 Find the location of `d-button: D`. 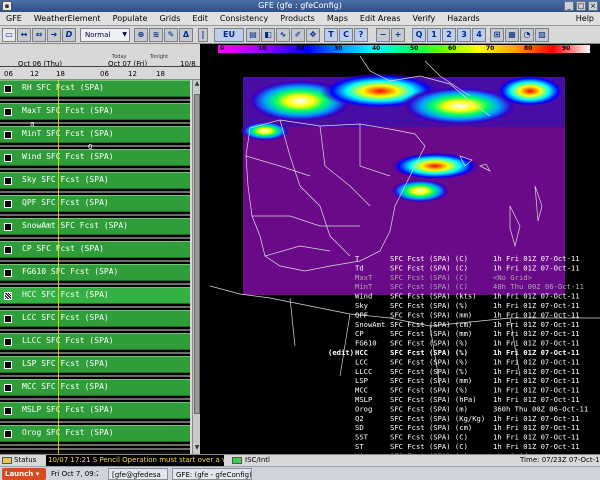

d-button: D is located at coordinates (69, 35).